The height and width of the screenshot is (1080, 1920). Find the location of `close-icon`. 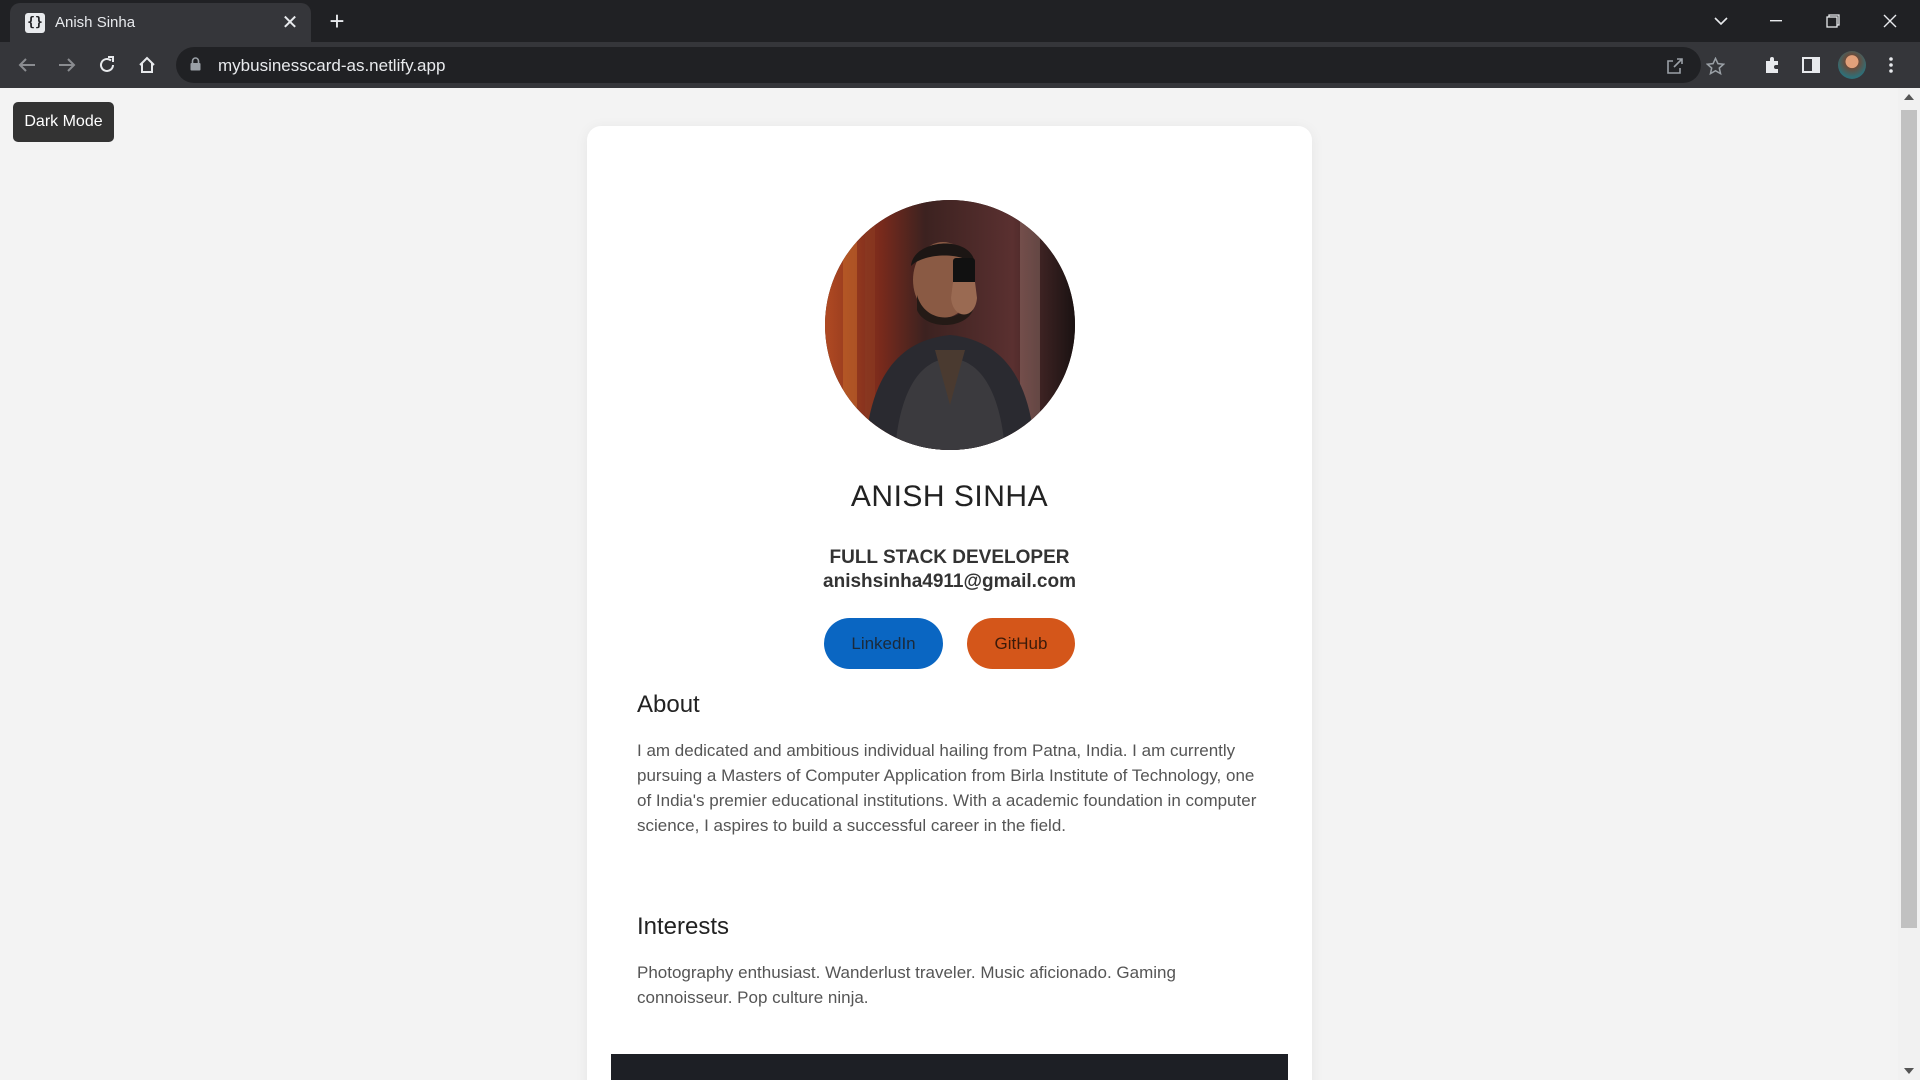

close-icon is located at coordinates (1890, 21).